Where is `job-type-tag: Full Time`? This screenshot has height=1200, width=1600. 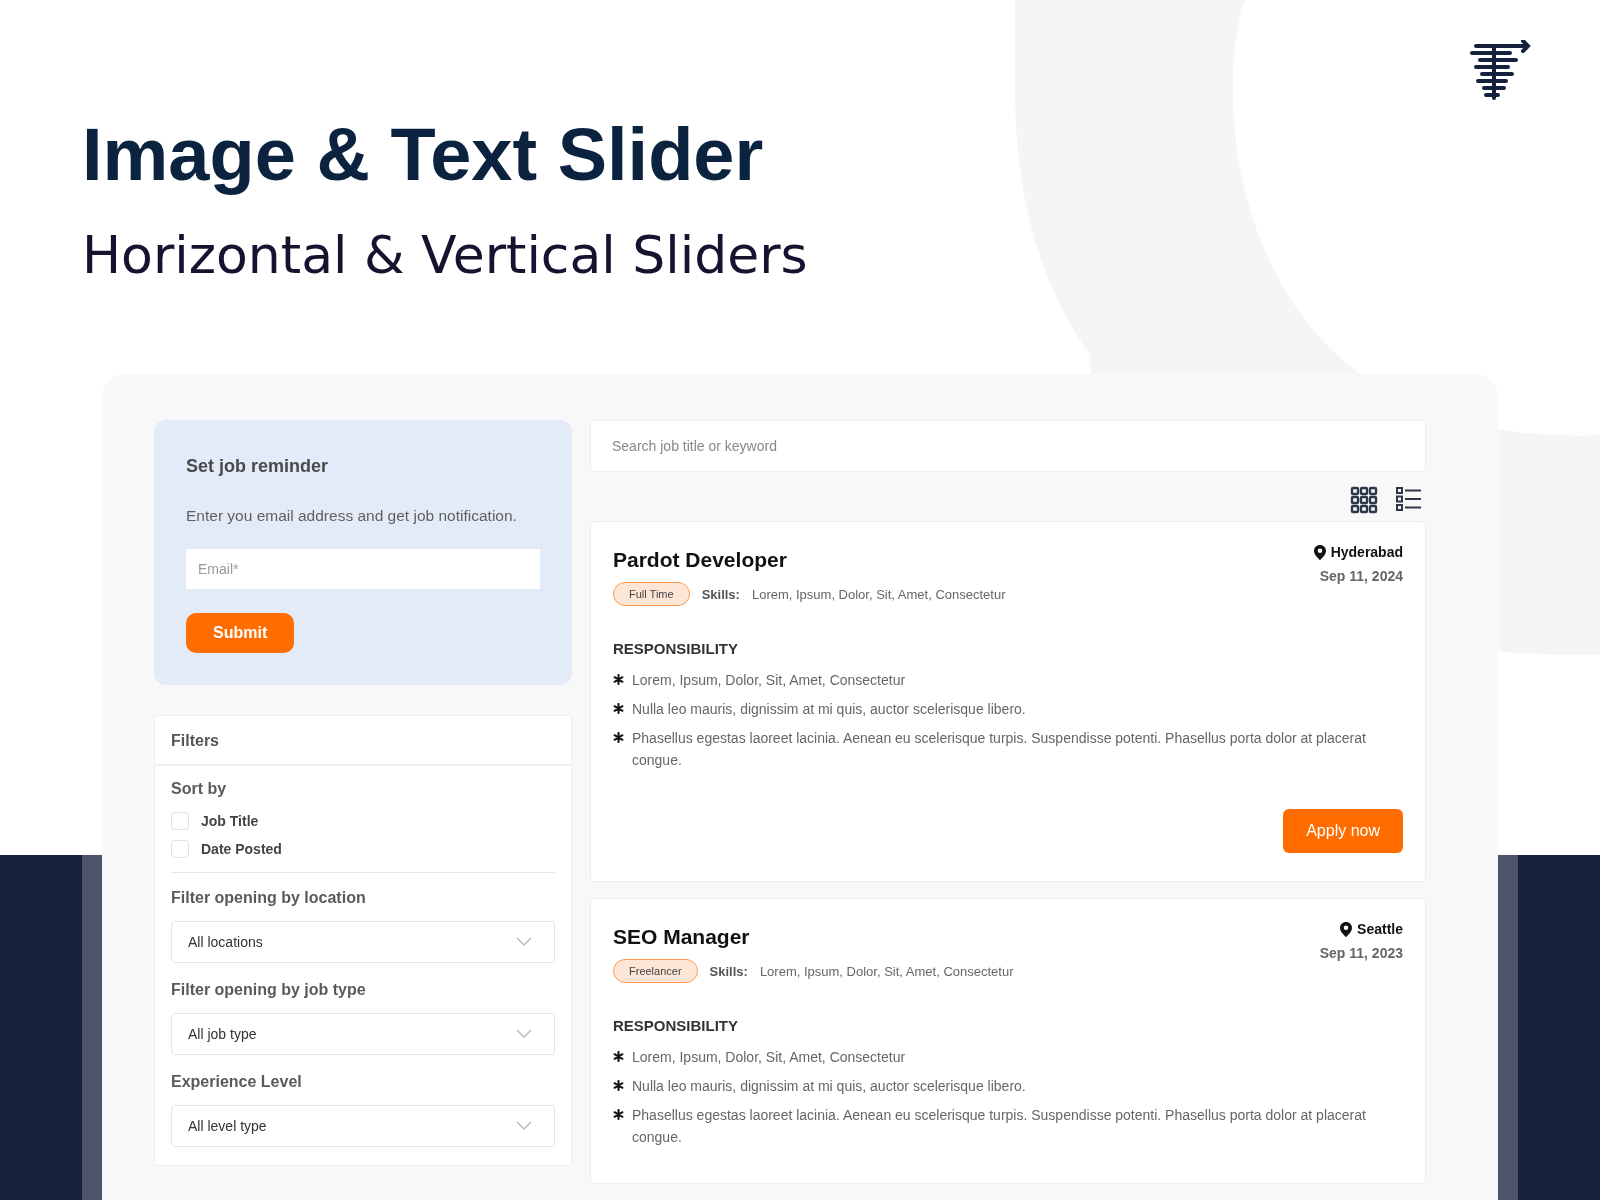
job-type-tag: Full Time is located at coordinates (651, 594).